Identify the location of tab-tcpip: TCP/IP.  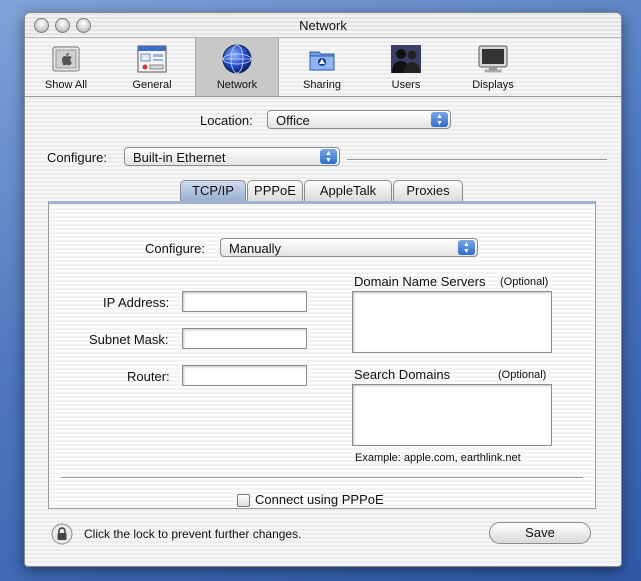
(213, 190).